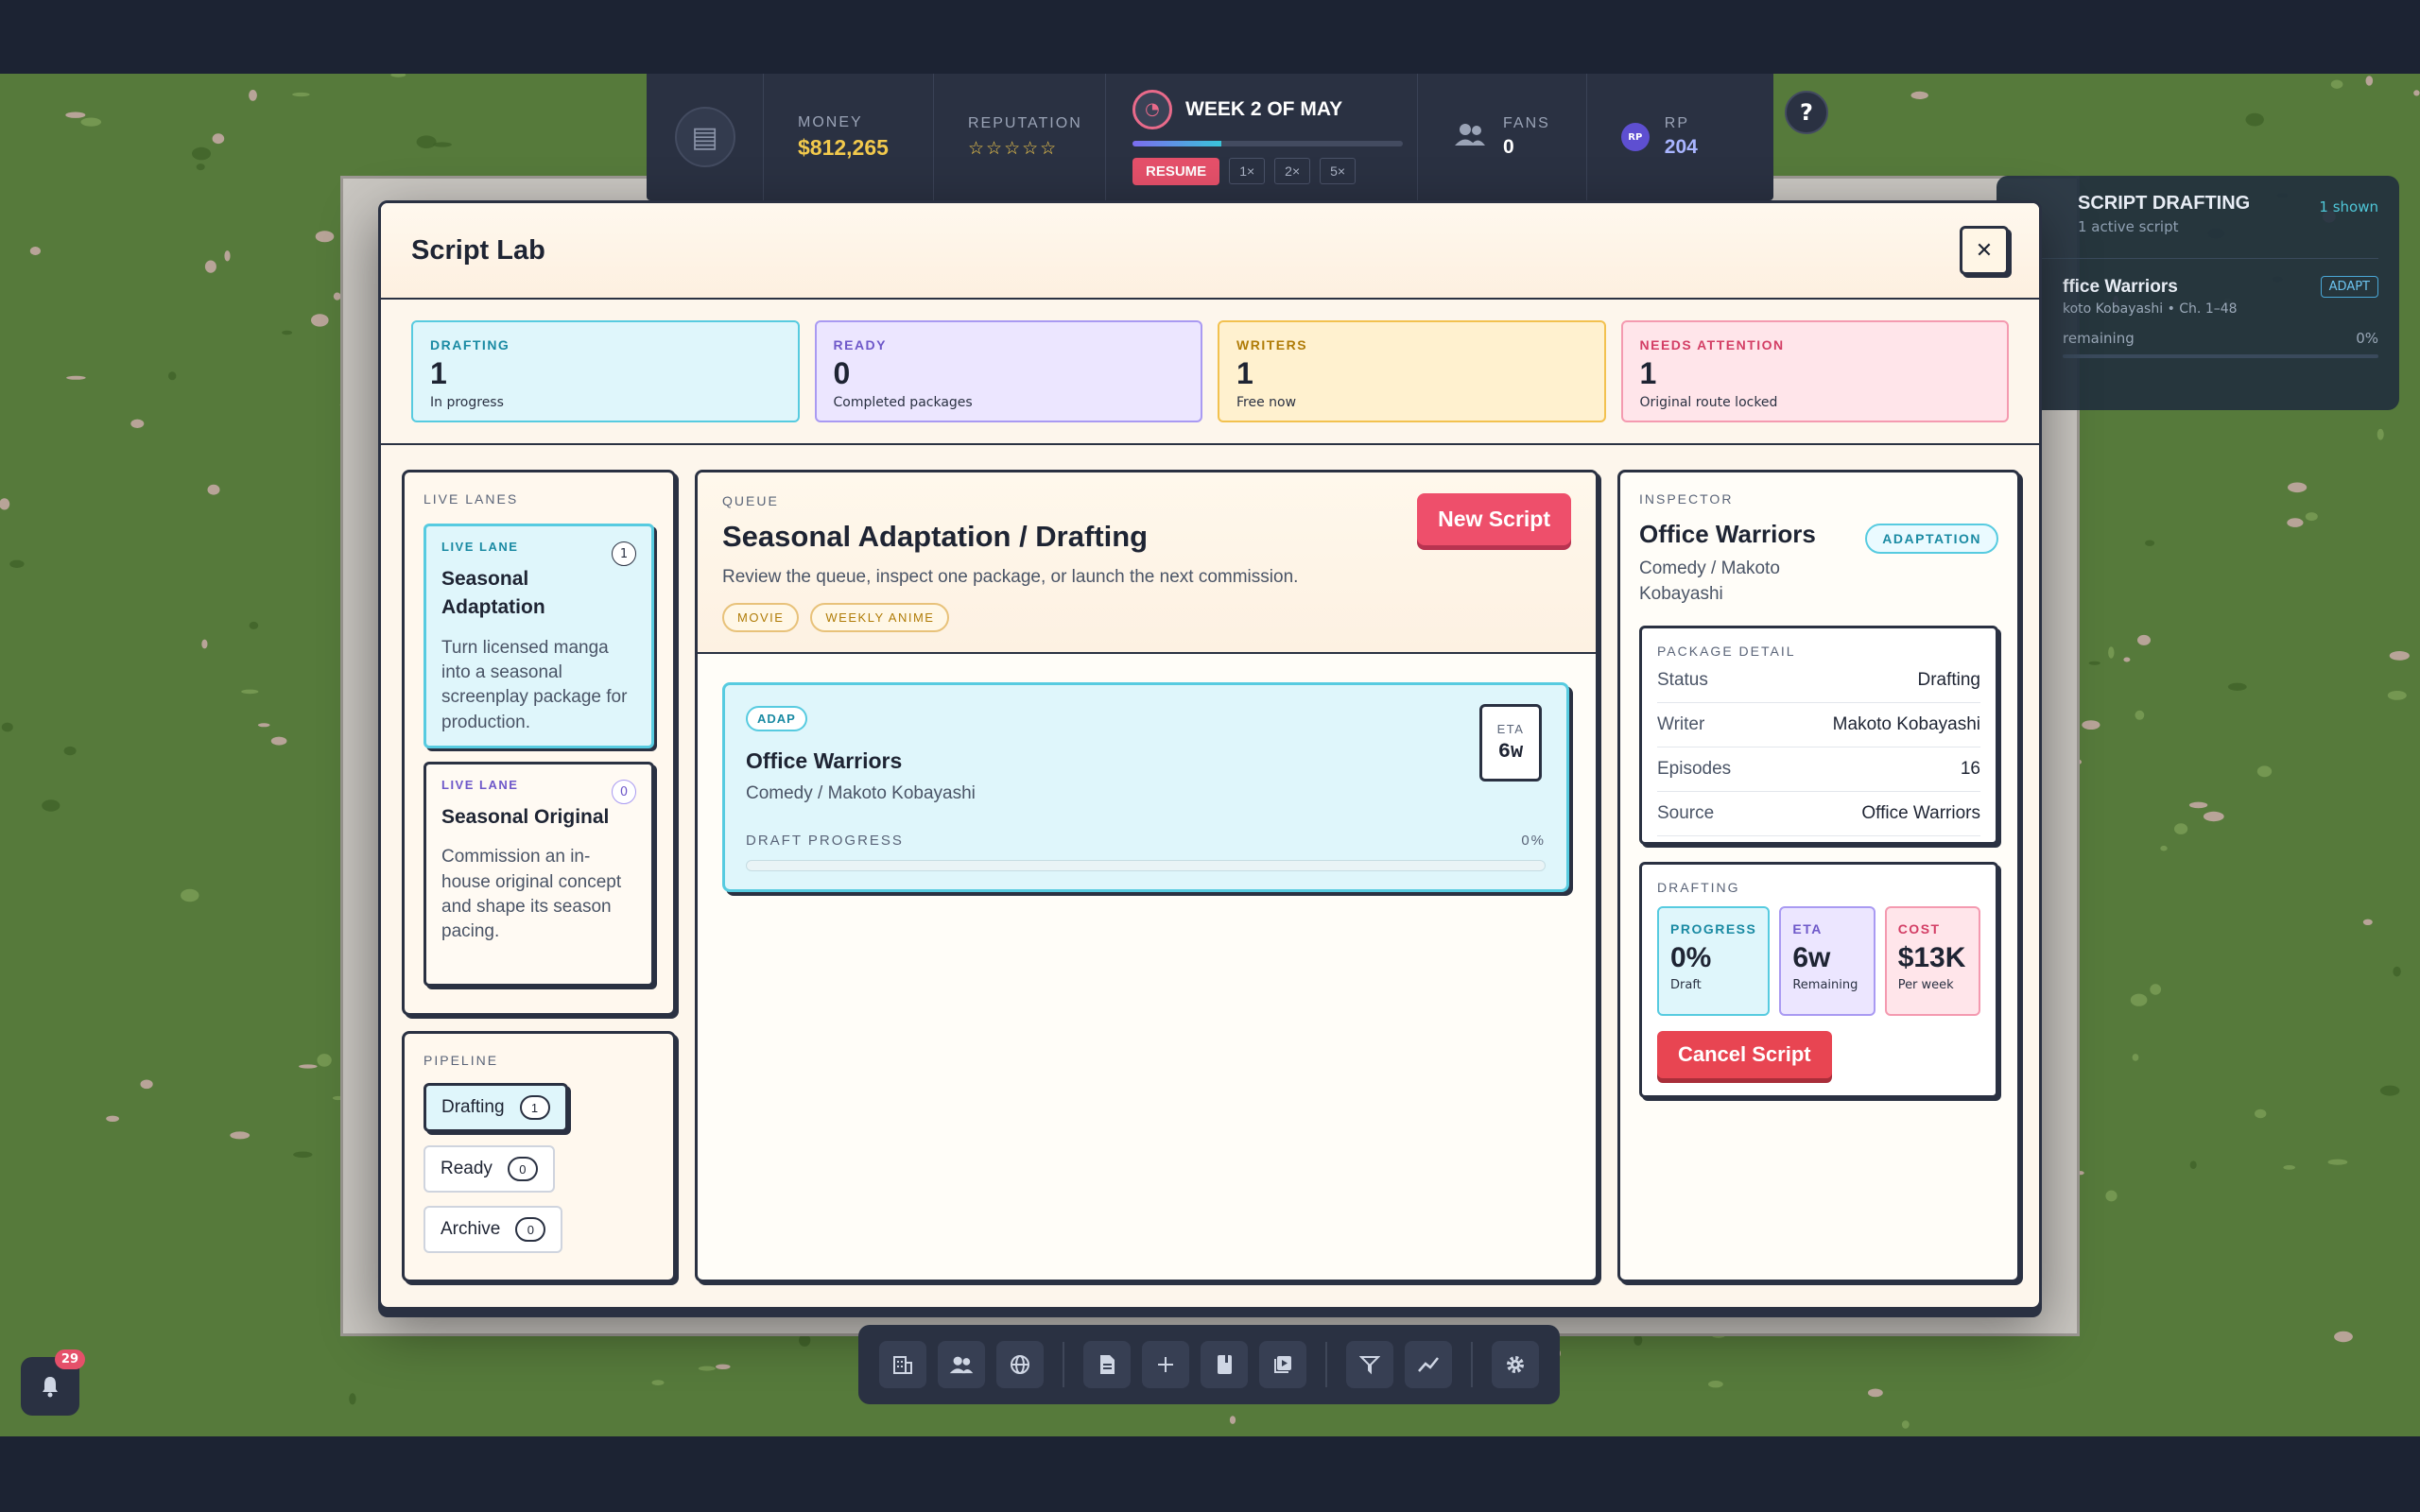  I want to click on rp-label: RP, so click(1677, 123).